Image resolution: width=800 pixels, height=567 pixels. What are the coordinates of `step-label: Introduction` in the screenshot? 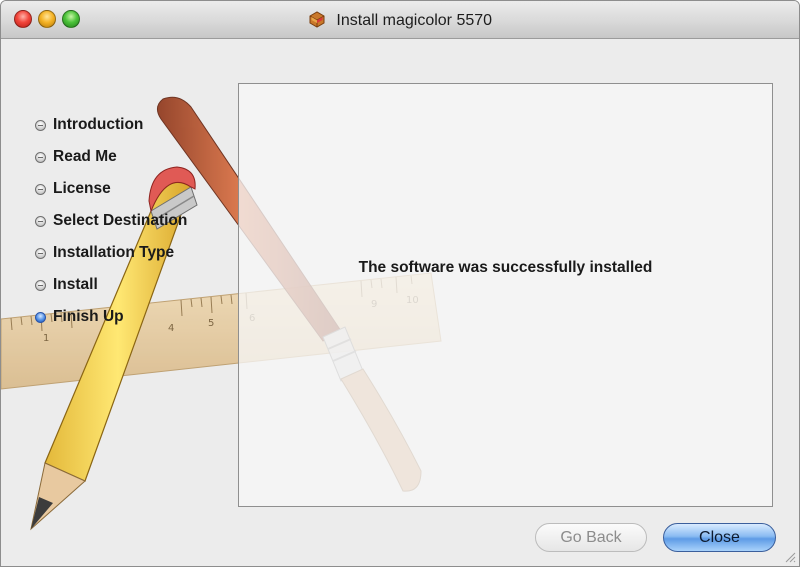 It's located at (98, 124).